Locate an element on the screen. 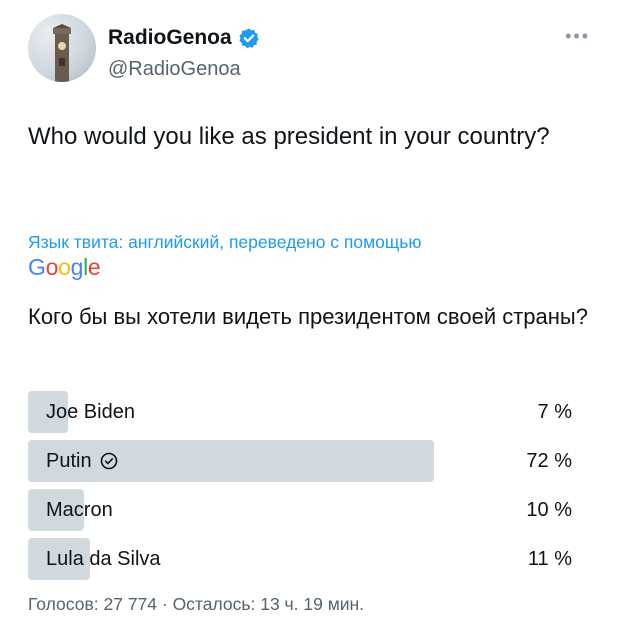 The width and height of the screenshot is (620, 640). more-options-icon: ••• is located at coordinates (577, 36).